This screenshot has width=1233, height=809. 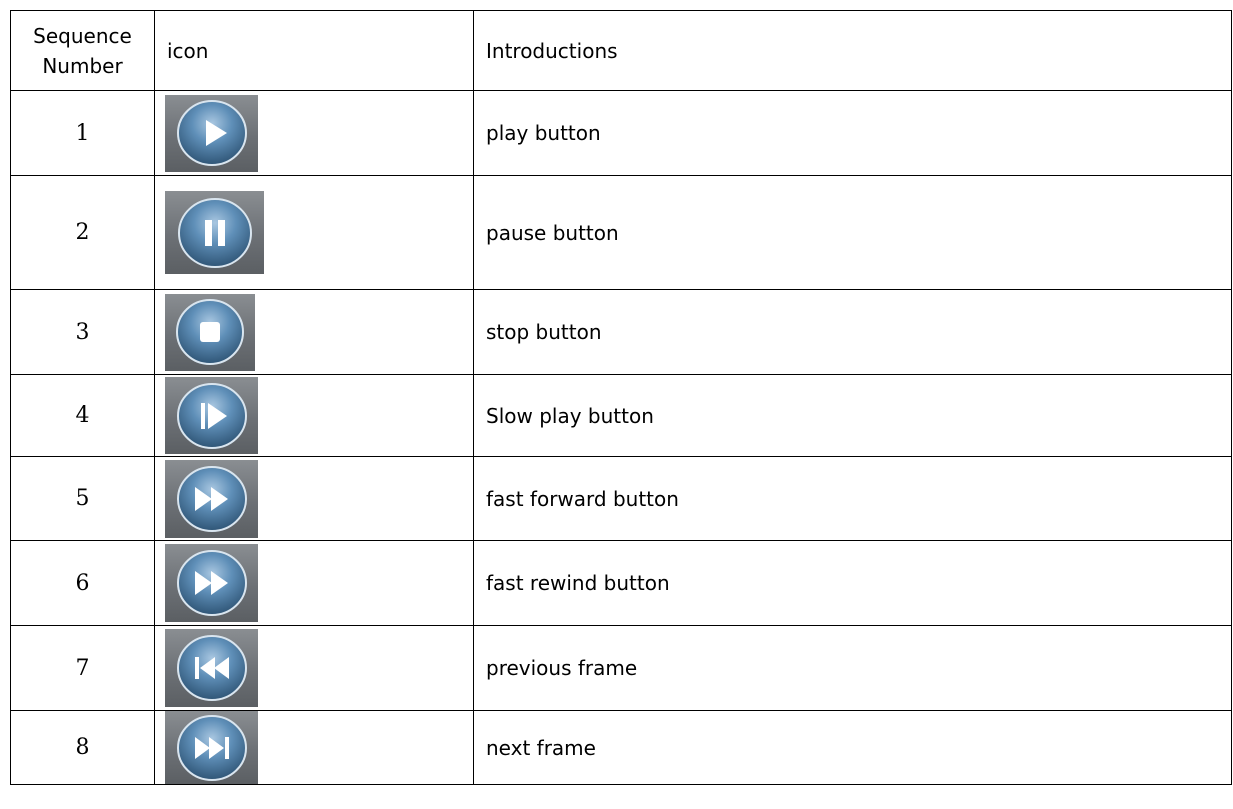 I want to click on table-row: 1 play button, so click(x=621, y=133).